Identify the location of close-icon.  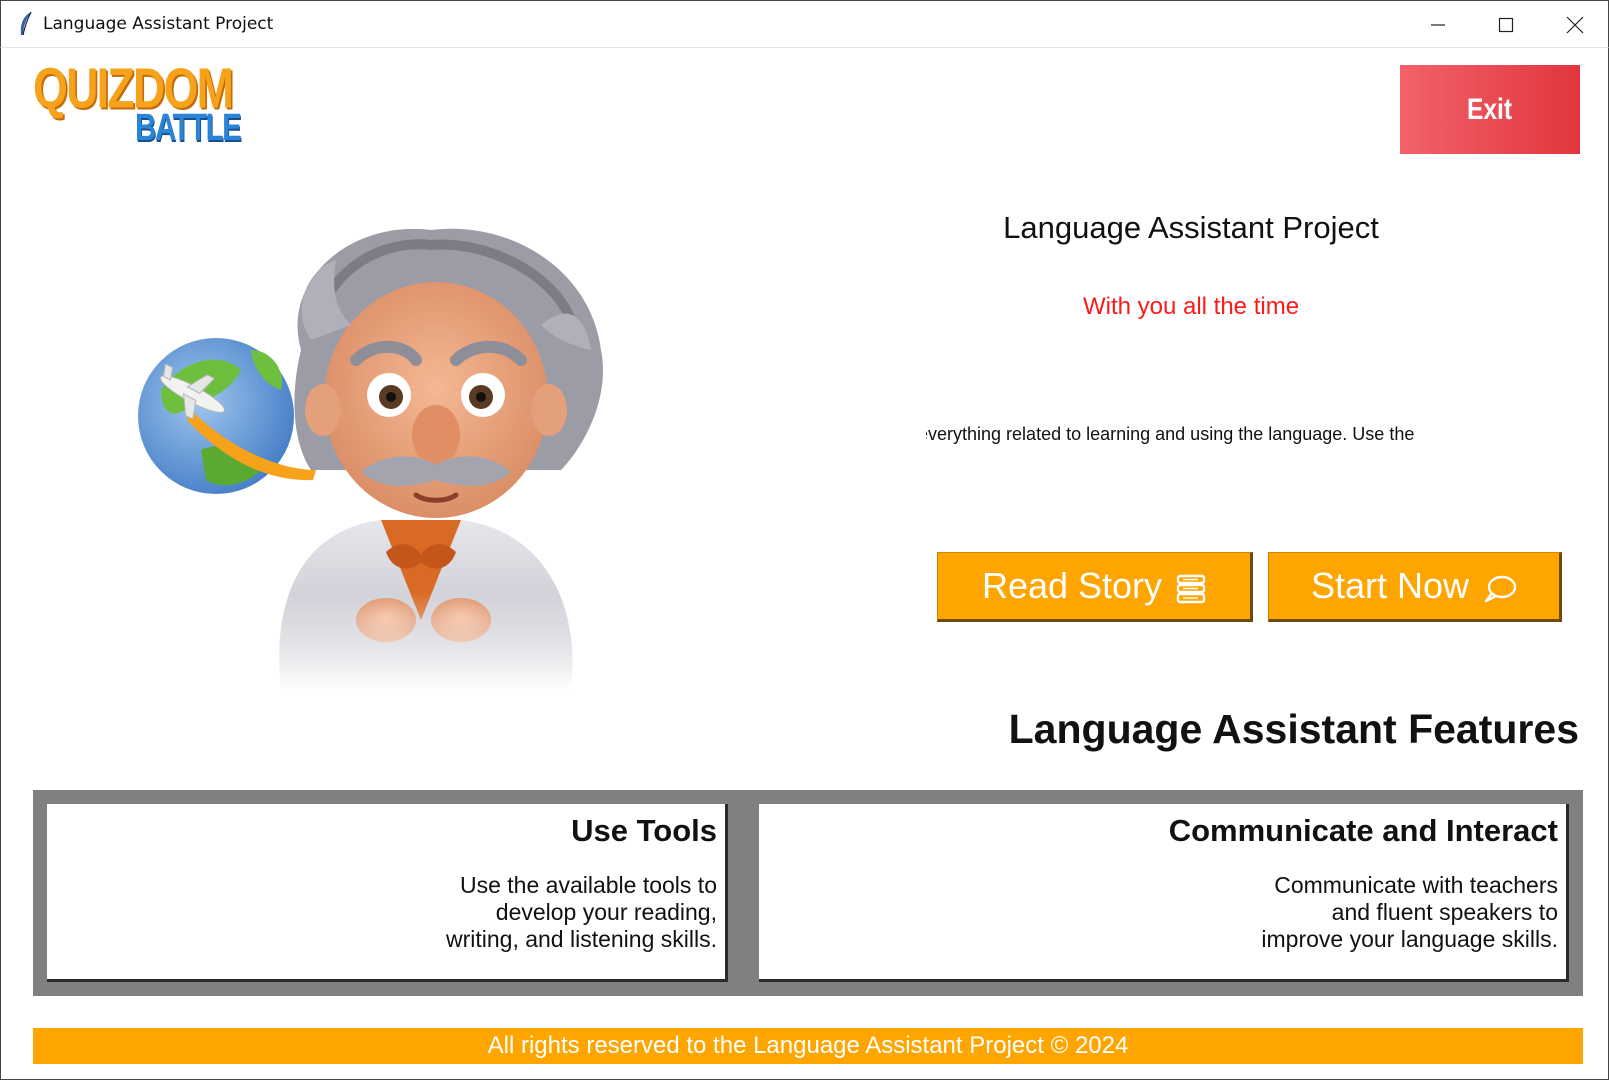
(1575, 24).